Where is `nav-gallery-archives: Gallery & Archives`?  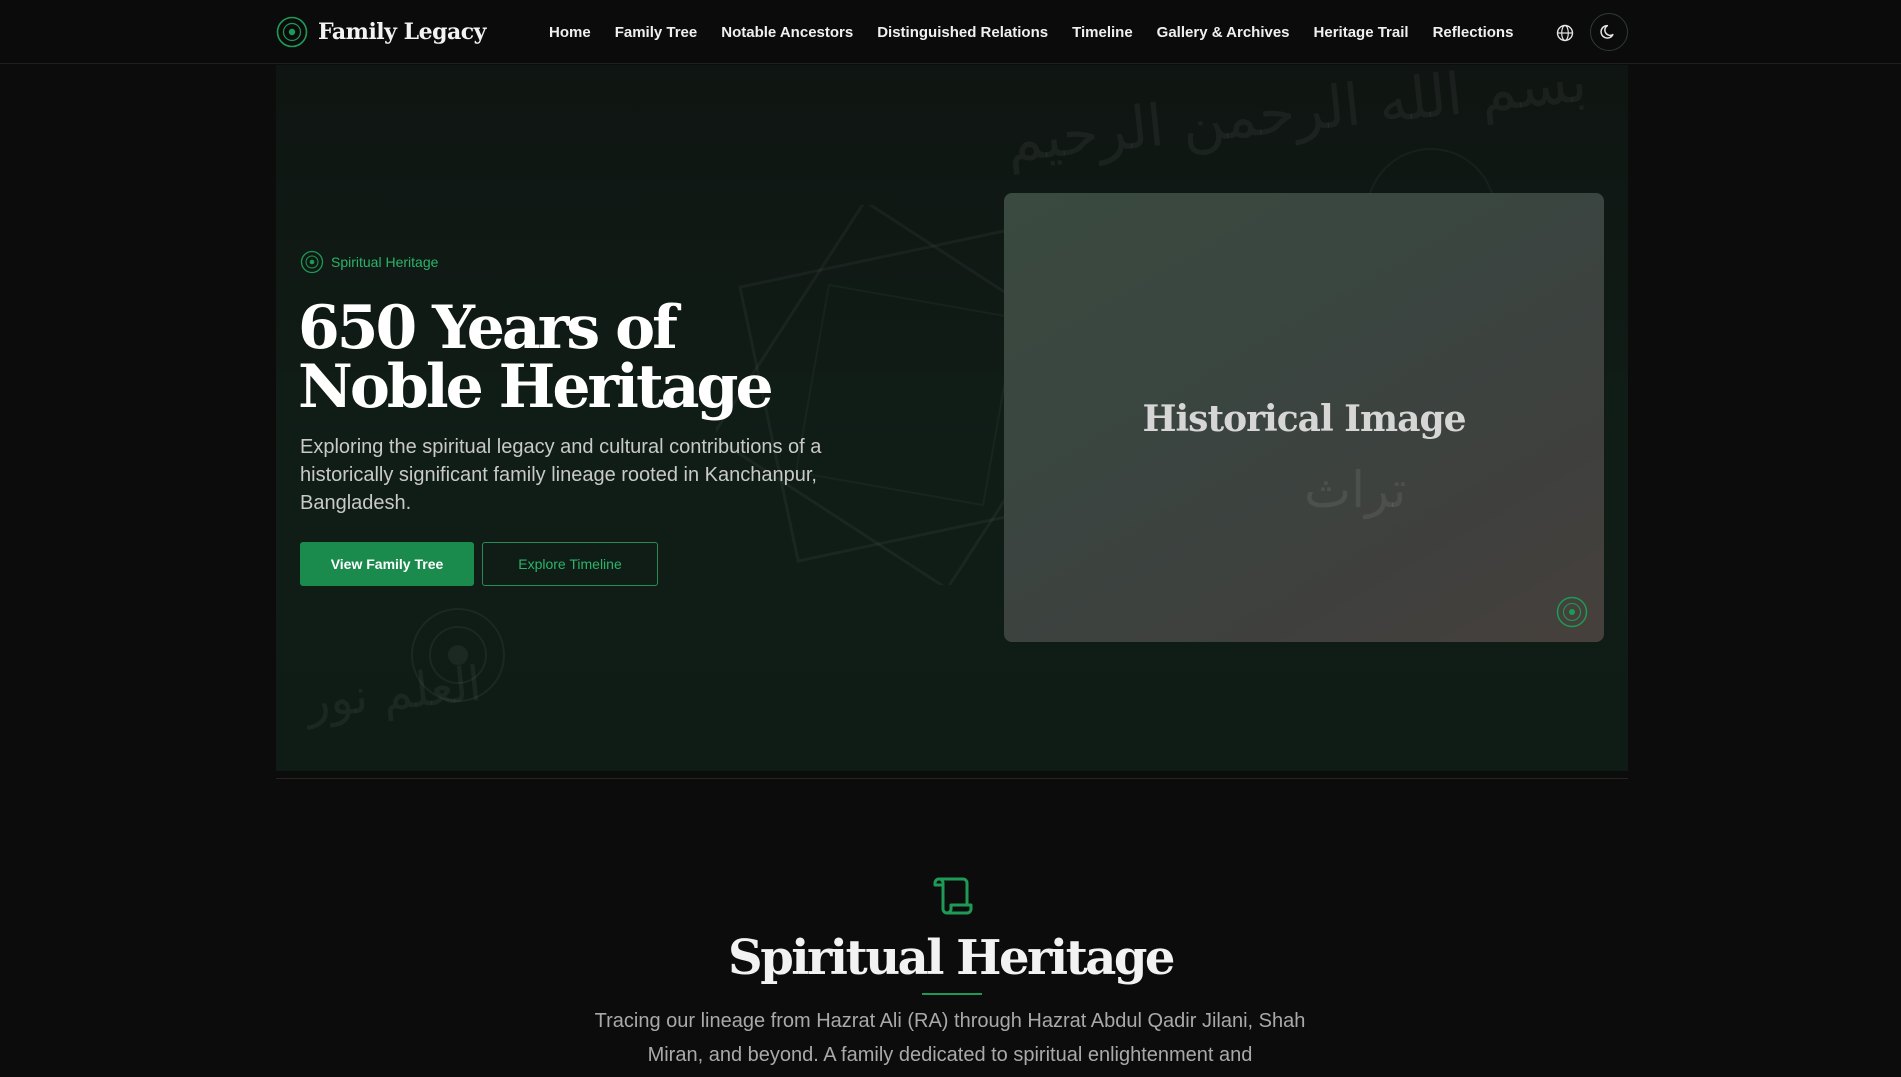
nav-gallery-archives: Gallery & Archives is located at coordinates (1223, 33).